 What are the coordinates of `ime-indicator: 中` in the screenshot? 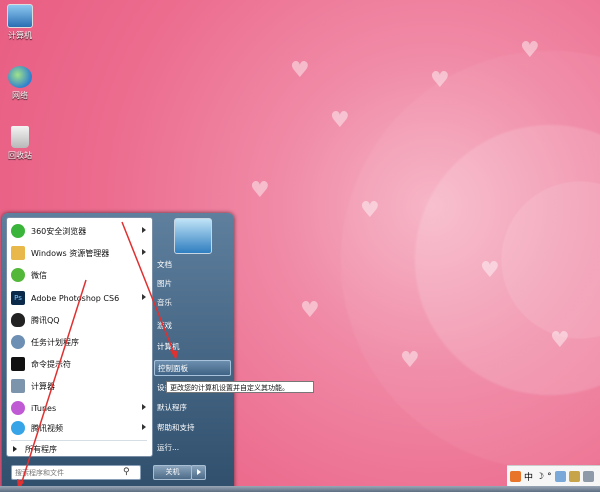 It's located at (528, 476).